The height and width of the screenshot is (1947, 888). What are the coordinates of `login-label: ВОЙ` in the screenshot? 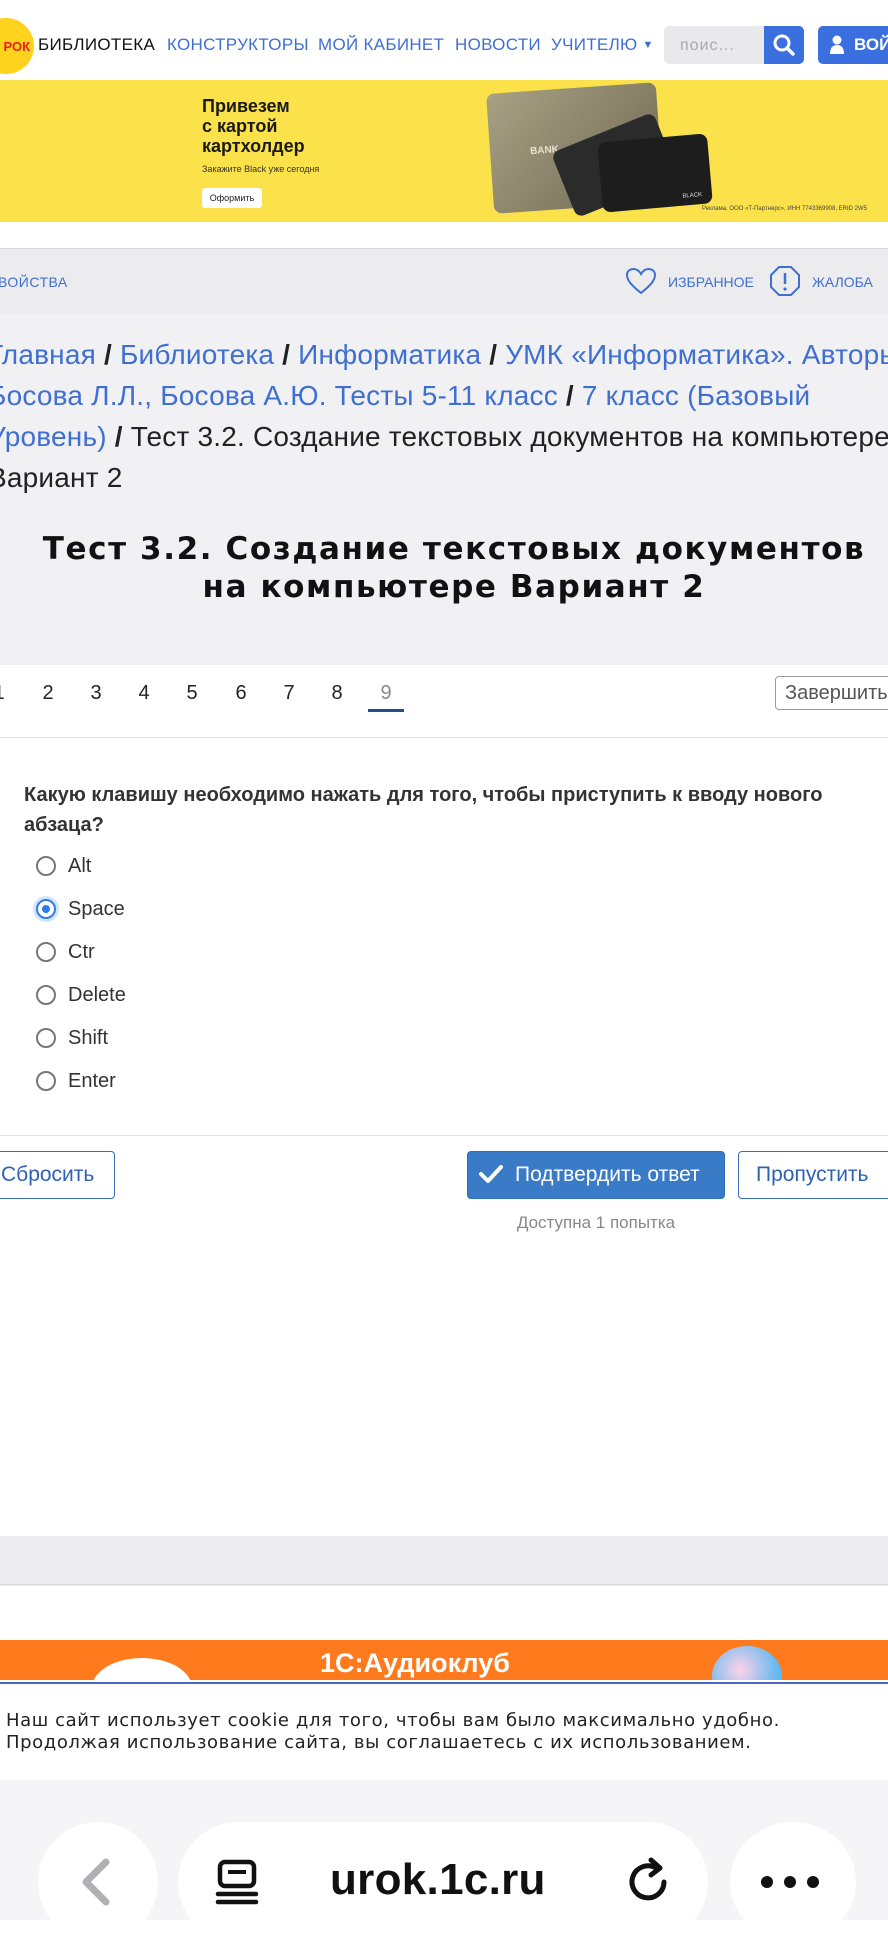 It's located at (871, 44).